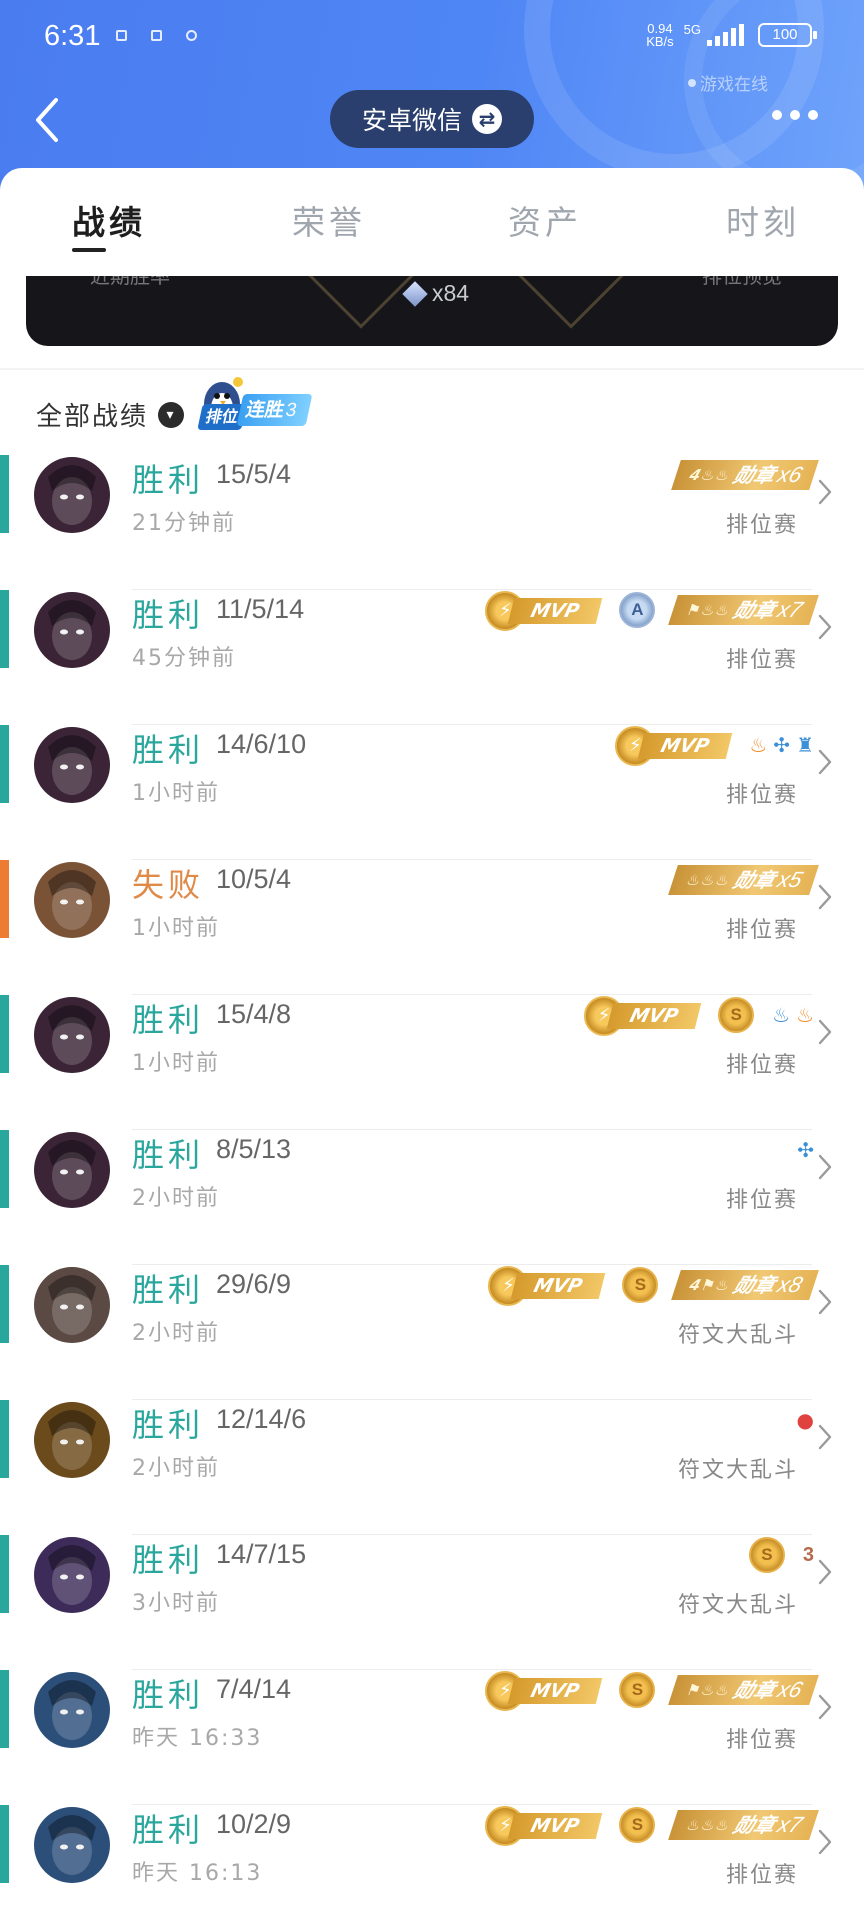 The width and height of the screenshot is (864, 1920). I want to click on match-row: 胜利 15/5/4 21分钟前 4♨♨ 勋章 x6 排位赛, so click(432, 522).